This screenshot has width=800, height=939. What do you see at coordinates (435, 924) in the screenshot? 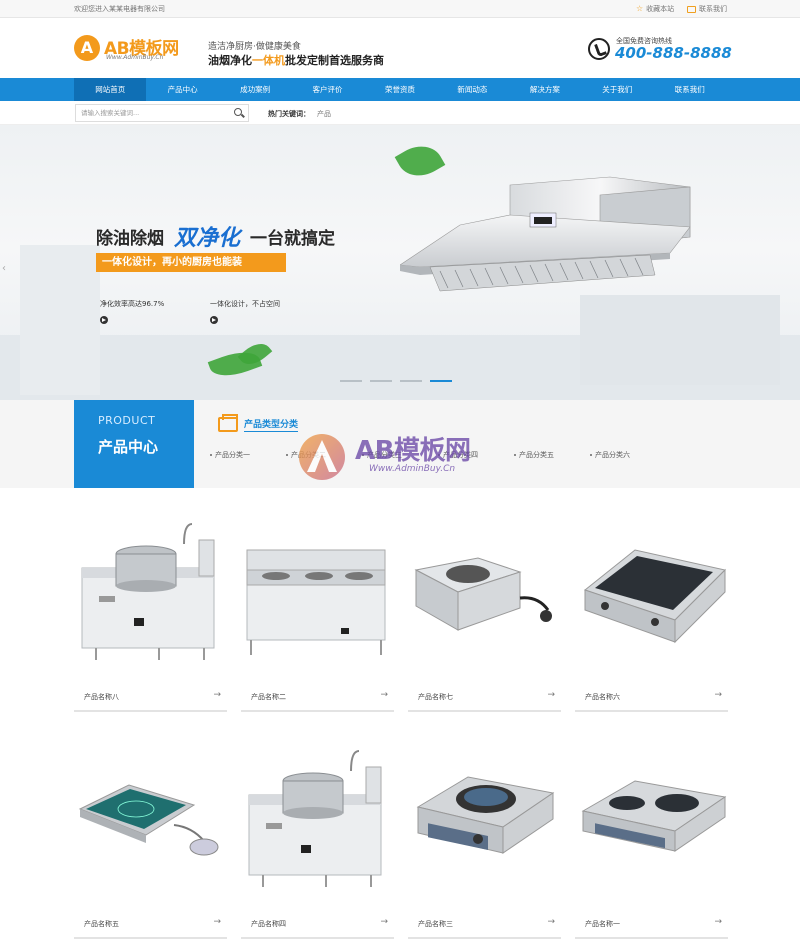
I see `product-name: 产品名称三` at bounding box center [435, 924].